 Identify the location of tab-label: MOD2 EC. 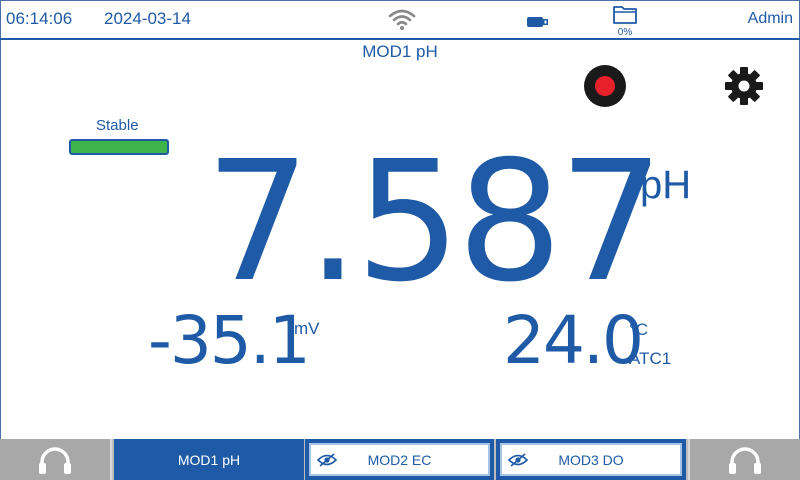
(399, 459).